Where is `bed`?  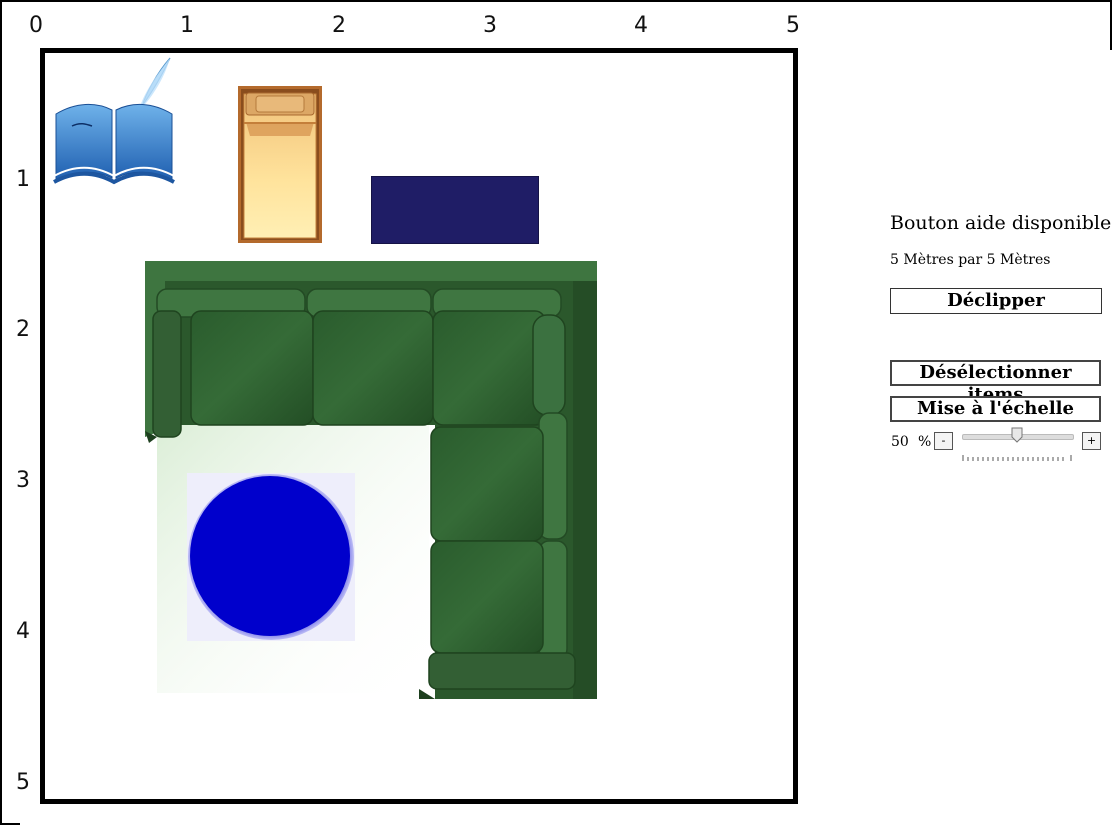 bed is located at coordinates (280, 164).